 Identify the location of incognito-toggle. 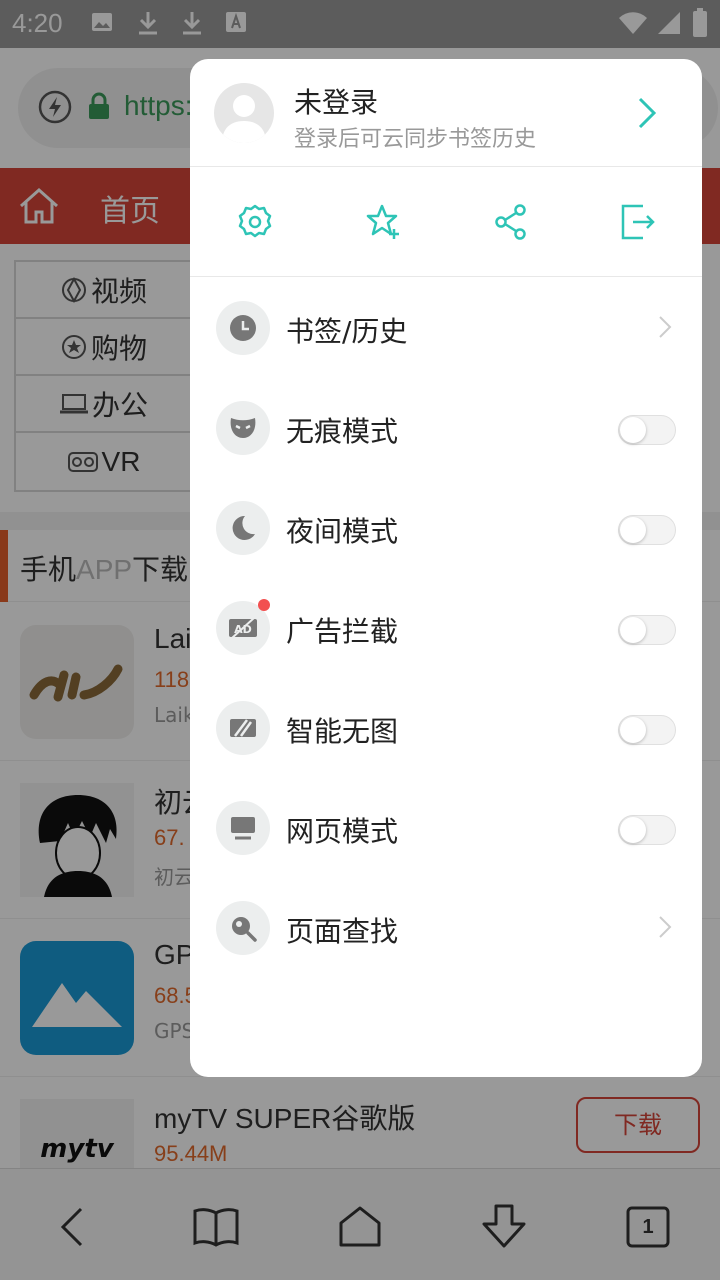
(647, 430).